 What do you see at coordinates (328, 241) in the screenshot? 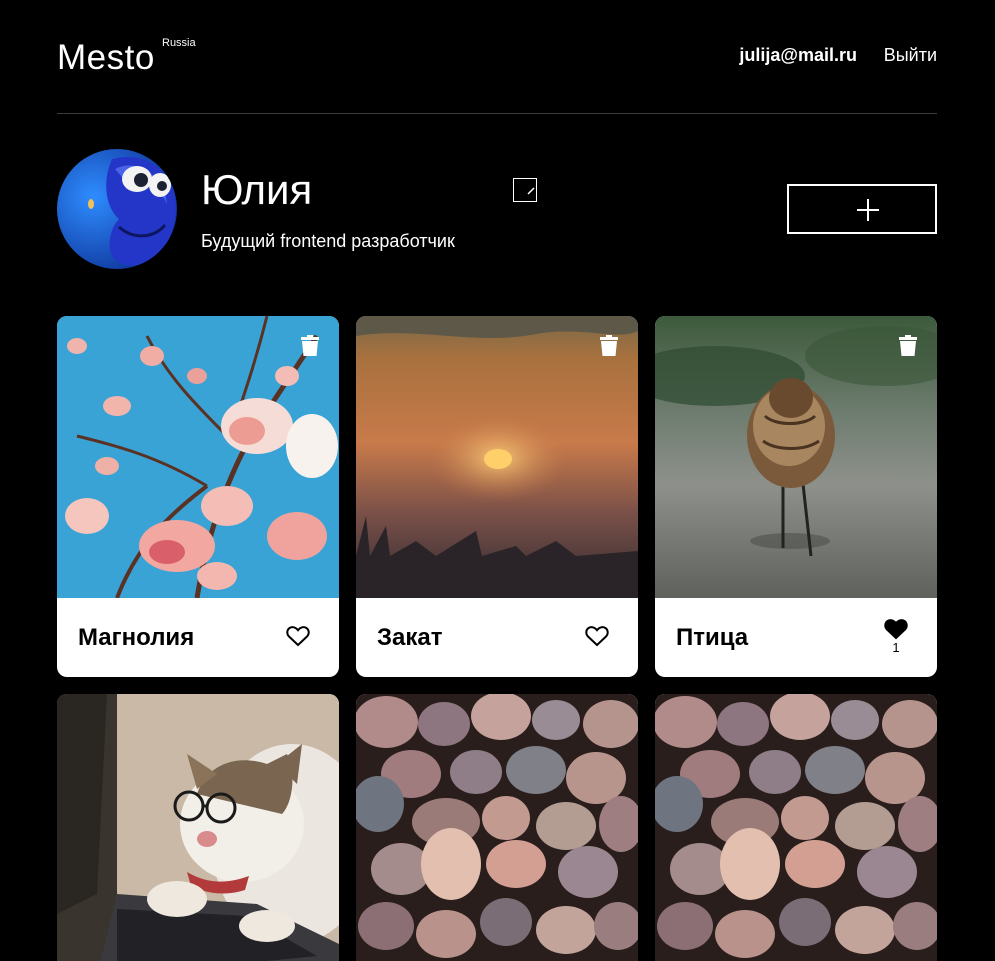
I see `profile-about: Будущий frontend разработчик` at bounding box center [328, 241].